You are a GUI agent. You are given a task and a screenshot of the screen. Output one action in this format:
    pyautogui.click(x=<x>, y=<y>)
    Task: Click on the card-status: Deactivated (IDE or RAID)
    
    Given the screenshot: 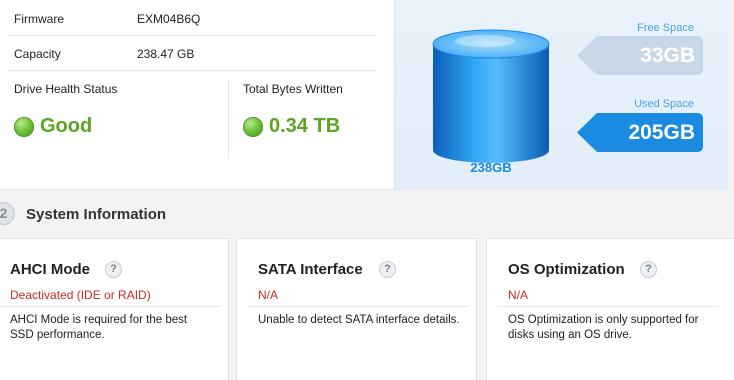 What is the action you would take?
    pyautogui.click(x=80, y=295)
    